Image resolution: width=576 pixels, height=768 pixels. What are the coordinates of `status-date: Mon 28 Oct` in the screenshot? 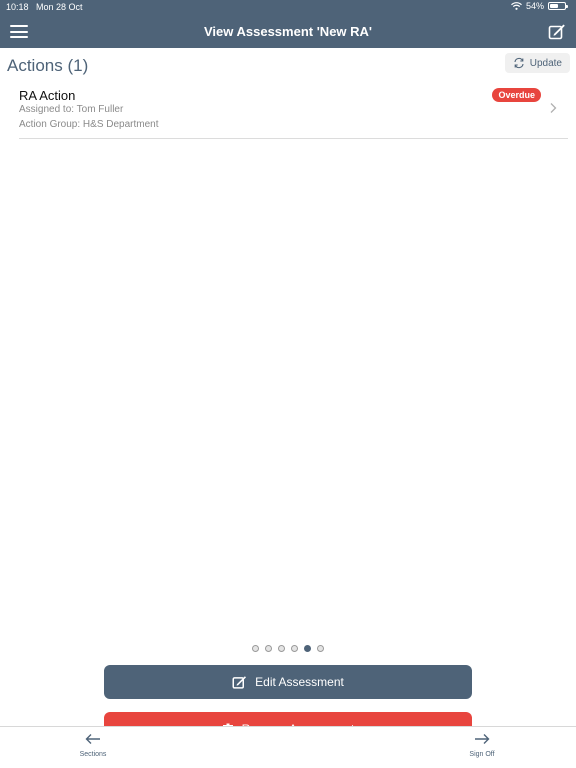 It's located at (59, 7).